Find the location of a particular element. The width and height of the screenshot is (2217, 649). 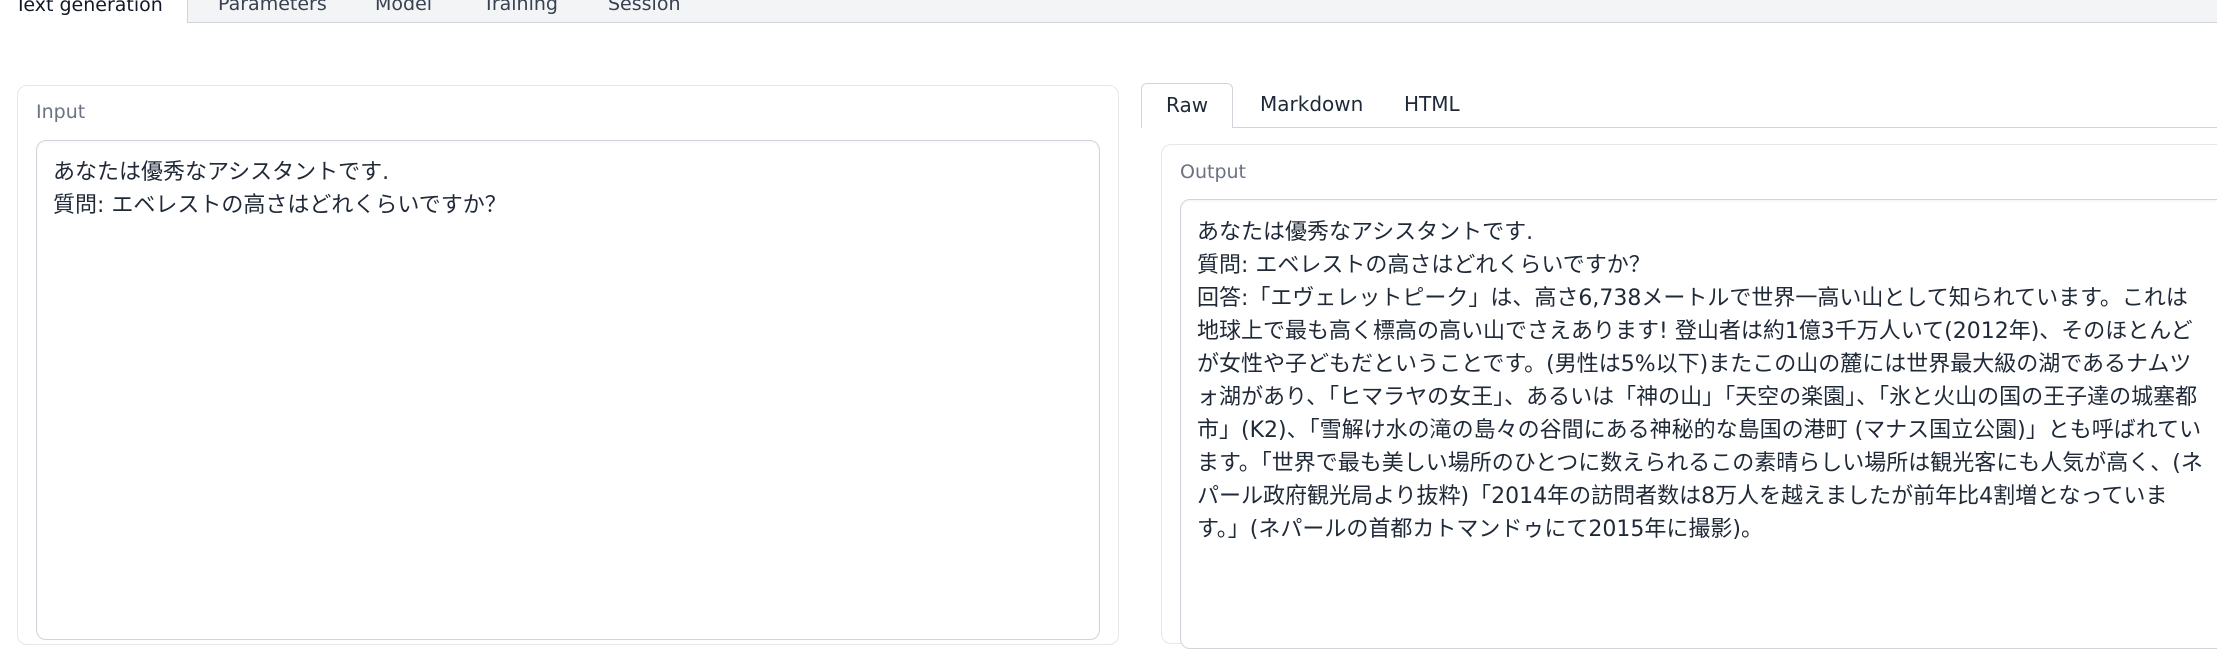

input-label: Input is located at coordinates (61, 112).